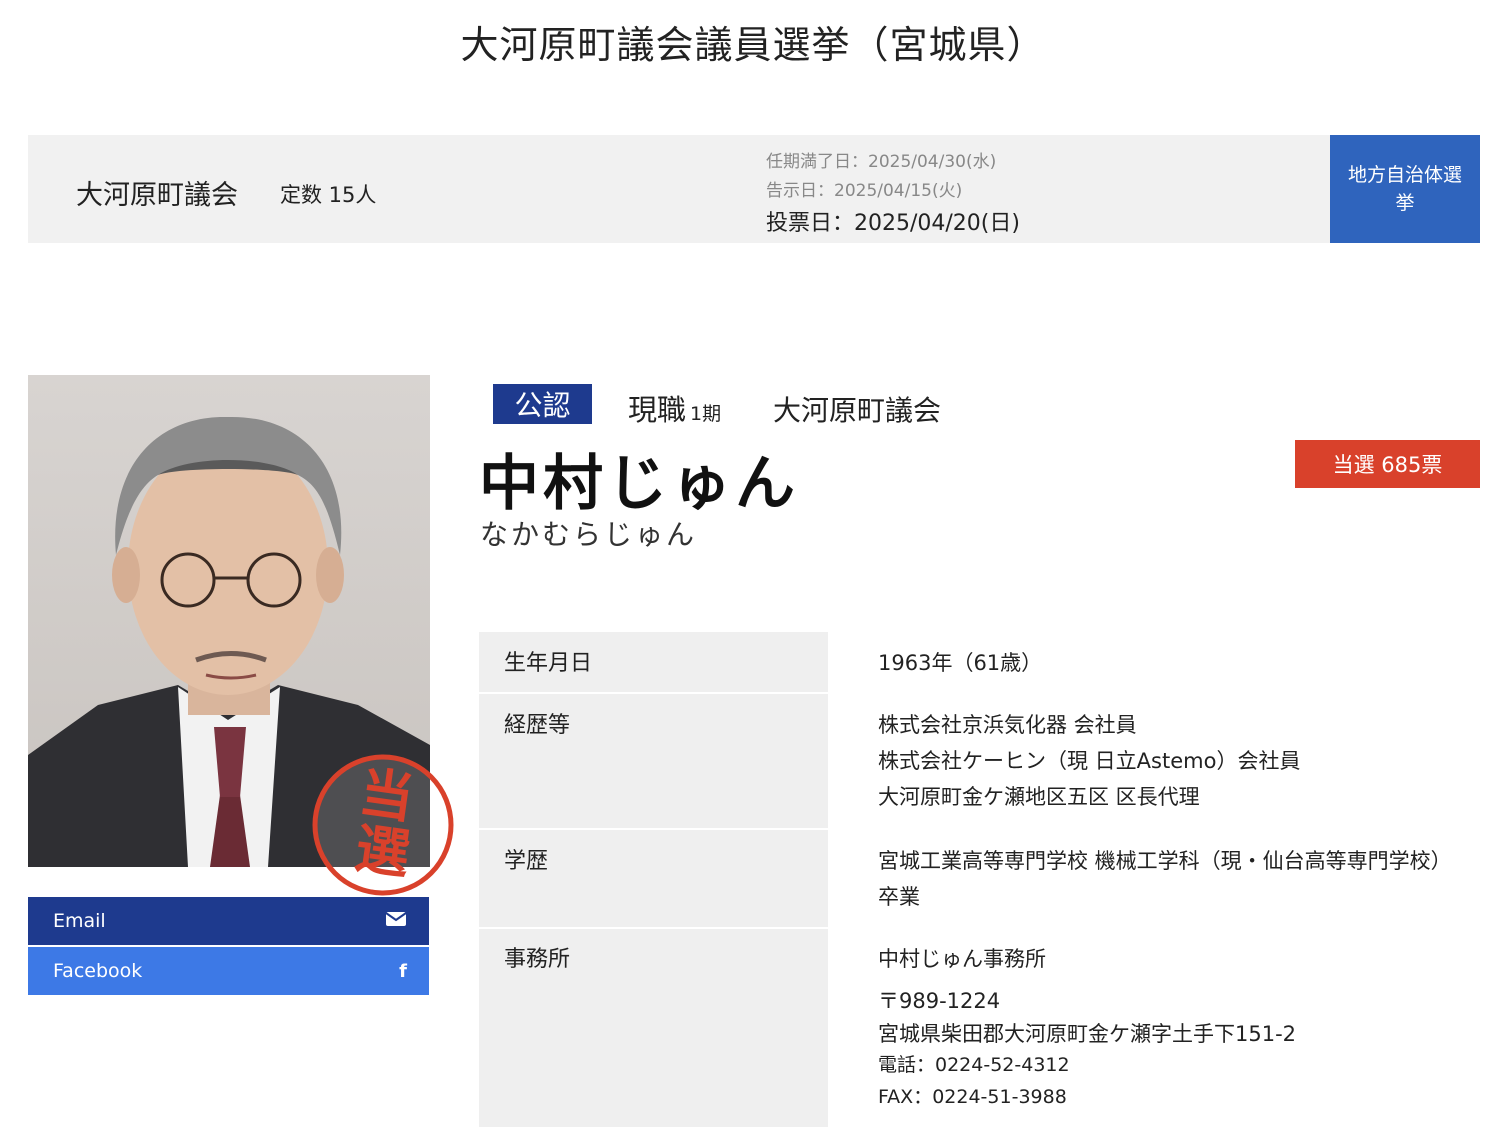 The height and width of the screenshot is (1140, 1506). I want to click on term-end-date: 任期満了日：2025/04/30(水), so click(881, 162).